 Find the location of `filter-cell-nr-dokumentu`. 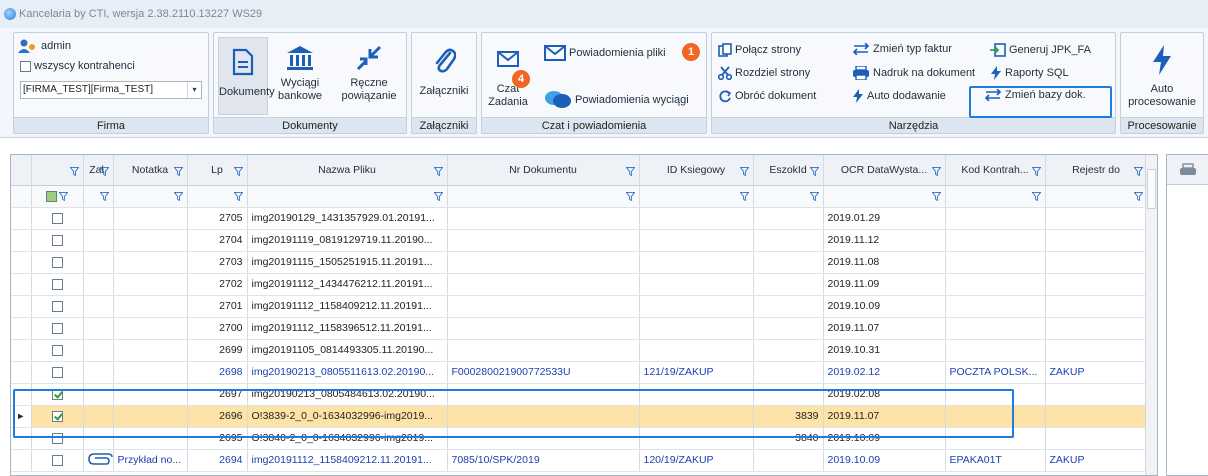

filter-cell-nr-dokumentu is located at coordinates (543, 196).